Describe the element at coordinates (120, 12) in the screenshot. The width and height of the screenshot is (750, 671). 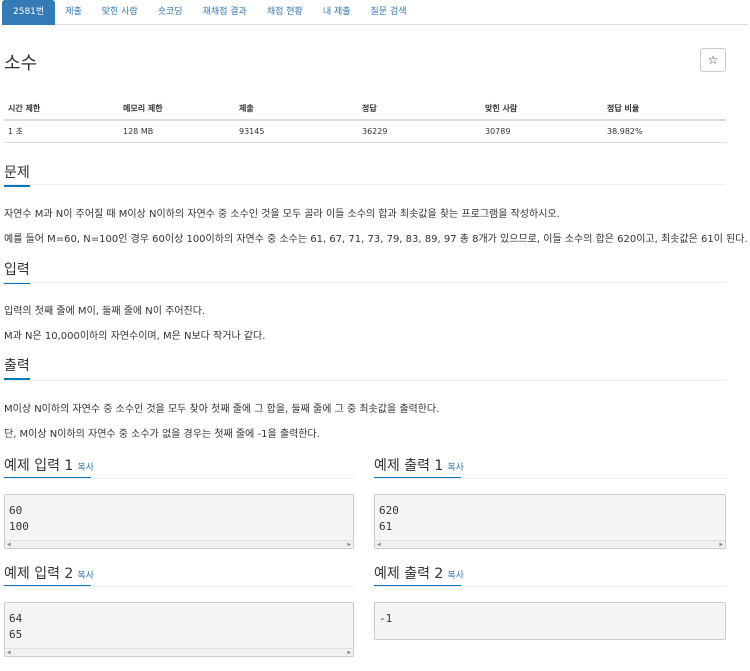
I see `tab-solvers: 맞힌 사람` at that location.